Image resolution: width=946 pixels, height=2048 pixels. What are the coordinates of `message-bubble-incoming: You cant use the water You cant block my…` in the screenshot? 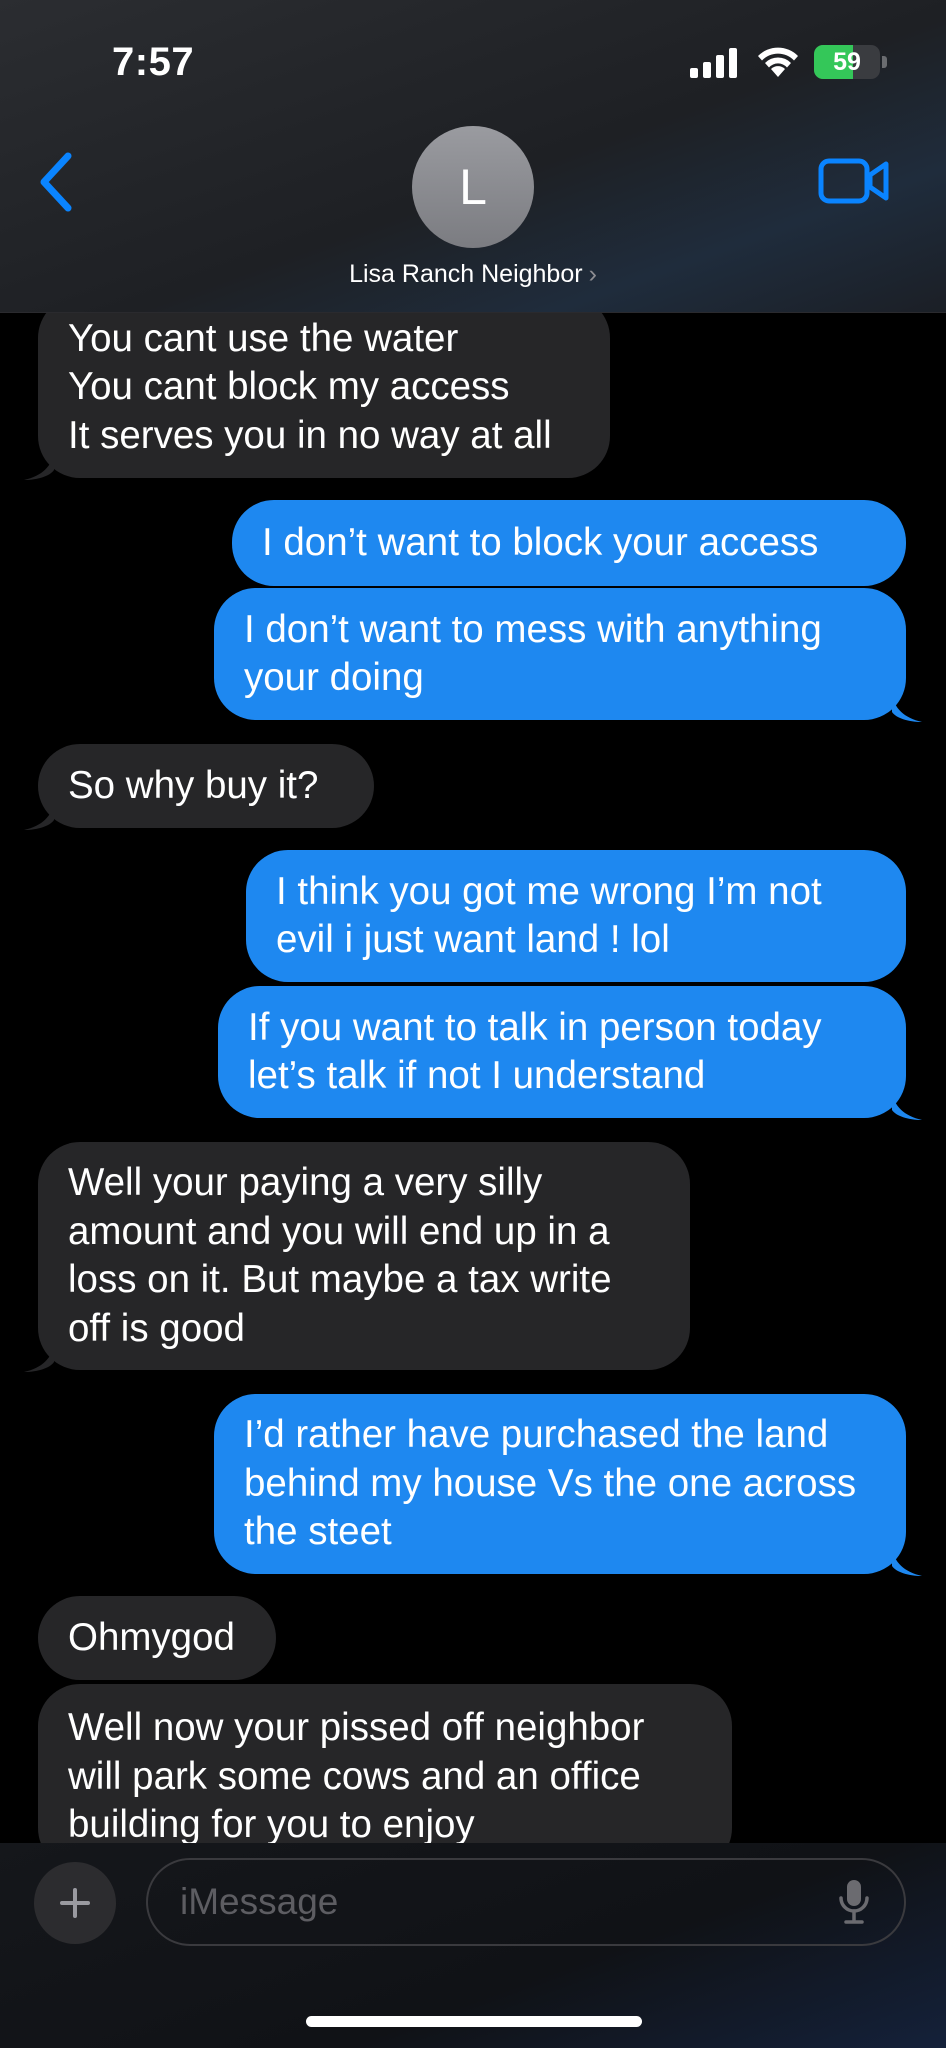 It's located at (324, 387).